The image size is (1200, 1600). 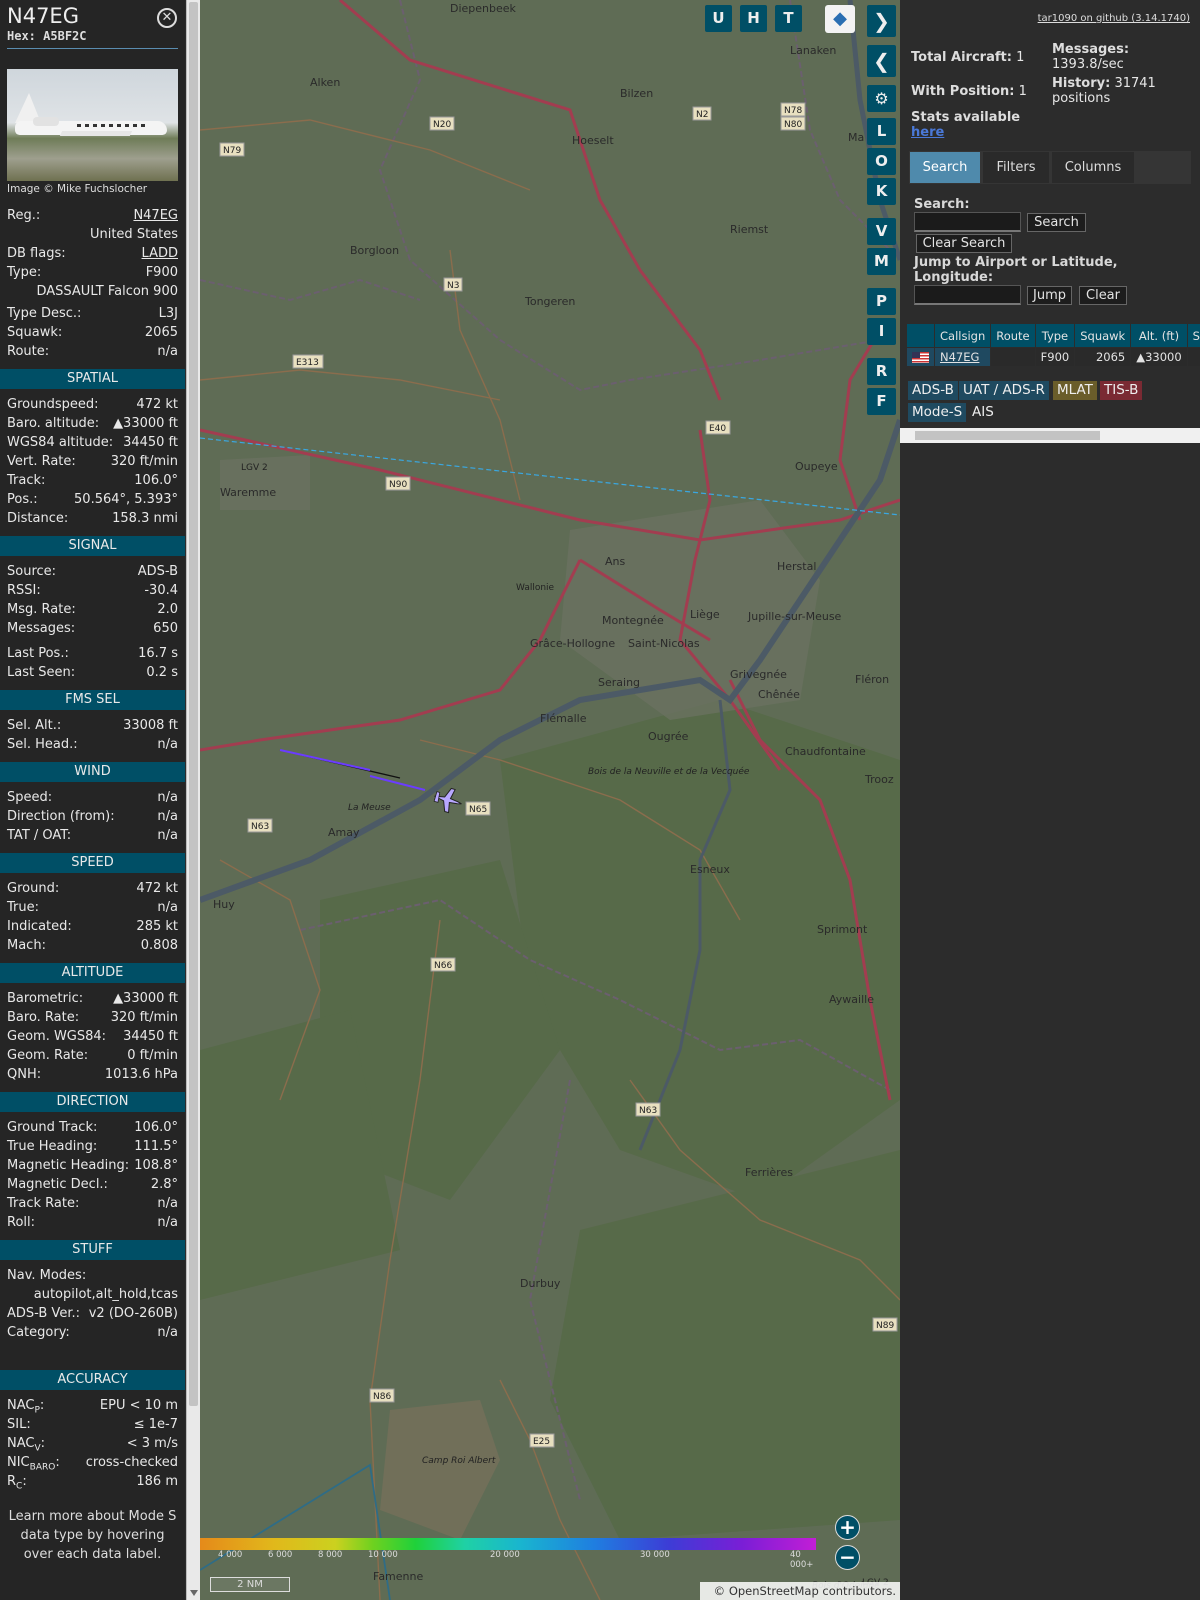 What do you see at coordinates (35, 332) in the screenshot?
I see `squawk-label: Squawk:` at bounding box center [35, 332].